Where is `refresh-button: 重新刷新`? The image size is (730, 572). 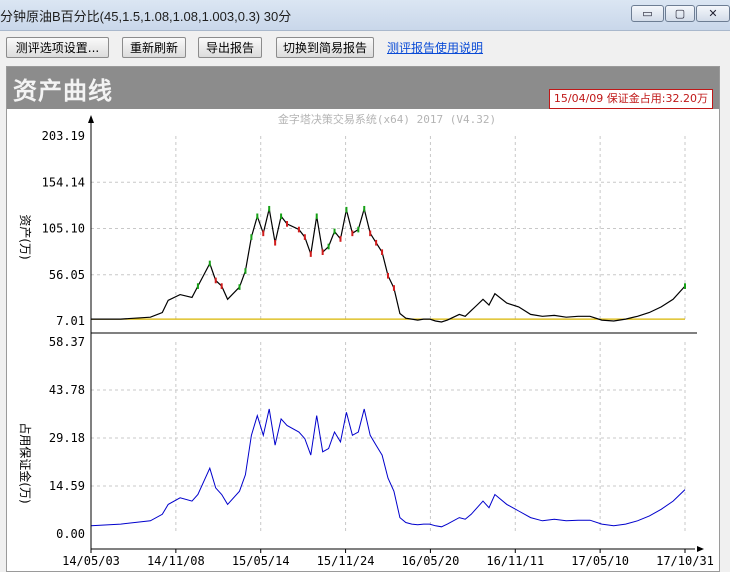
refresh-button: 重新刷新 is located at coordinates (154, 47).